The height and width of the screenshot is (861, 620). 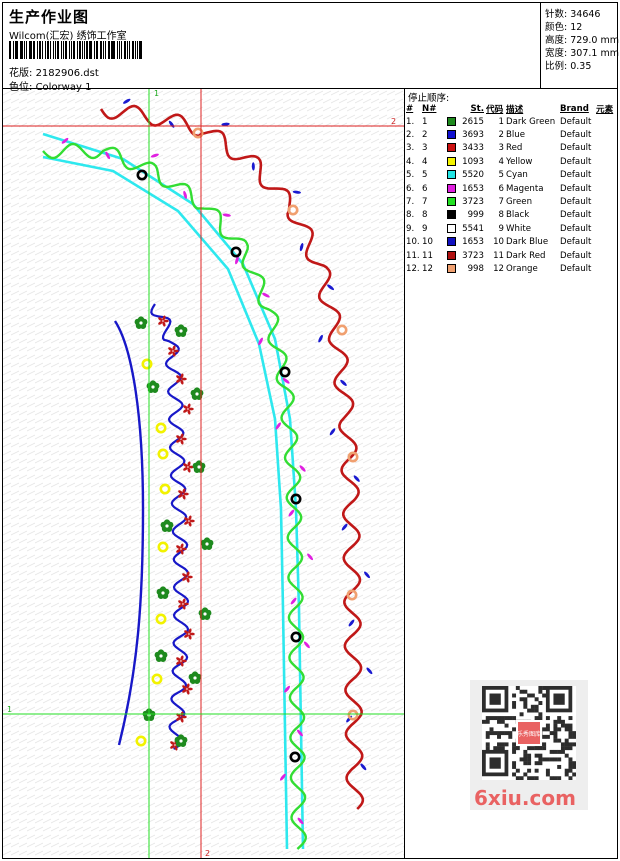 I want to click on stop-index: 7., so click(x=410, y=202).